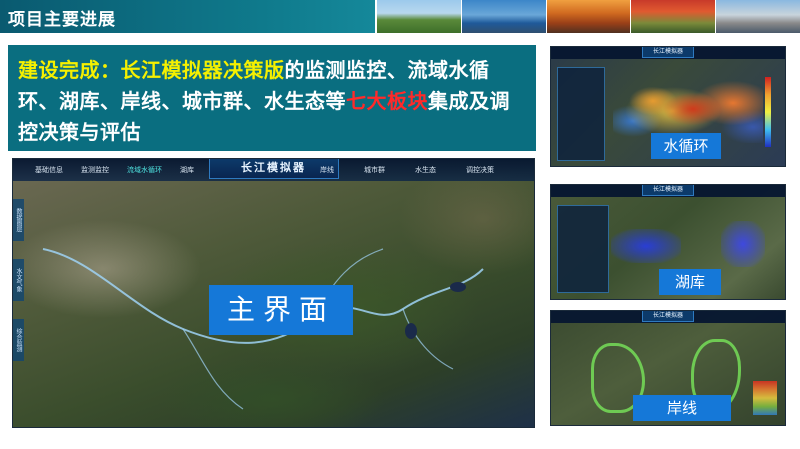 The height and width of the screenshot is (449, 800). Describe the element at coordinates (95, 170) in the screenshot. I see `tab-monitoring: 监测监控` at that location.